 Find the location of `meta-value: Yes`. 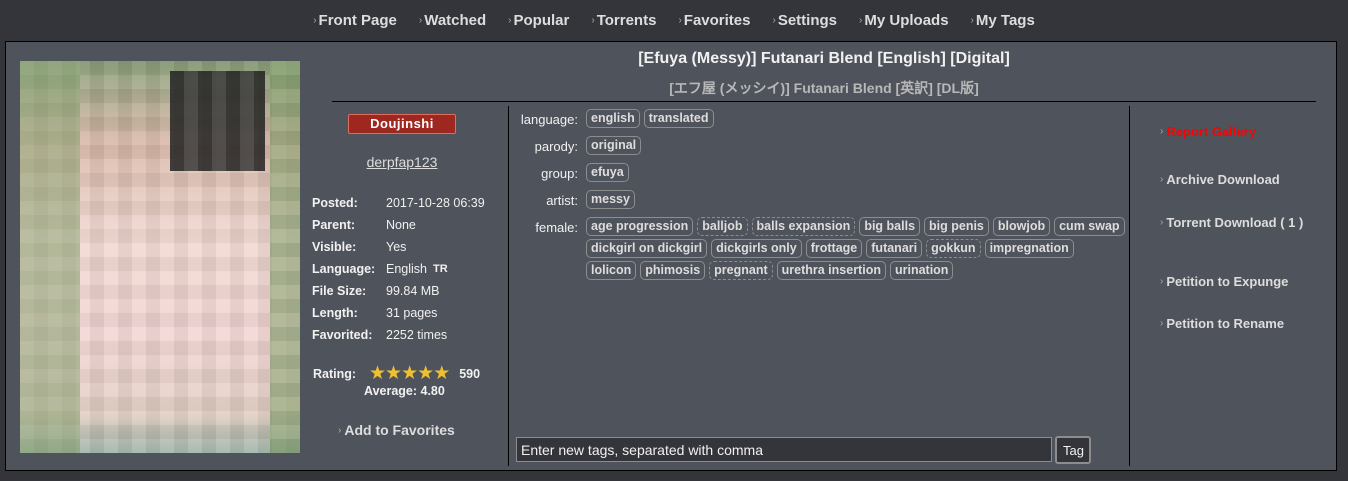

meta-value: Yes is located at coordinates (396, 247).